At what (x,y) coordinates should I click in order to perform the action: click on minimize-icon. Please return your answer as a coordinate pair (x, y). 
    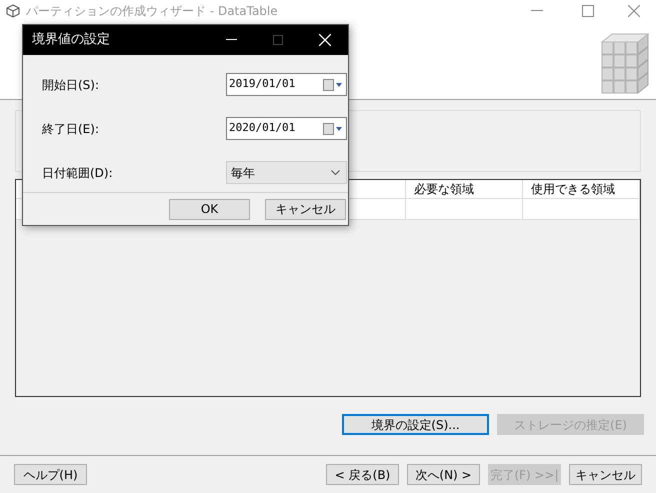
    Looking at the image, I should click on (231, 40).